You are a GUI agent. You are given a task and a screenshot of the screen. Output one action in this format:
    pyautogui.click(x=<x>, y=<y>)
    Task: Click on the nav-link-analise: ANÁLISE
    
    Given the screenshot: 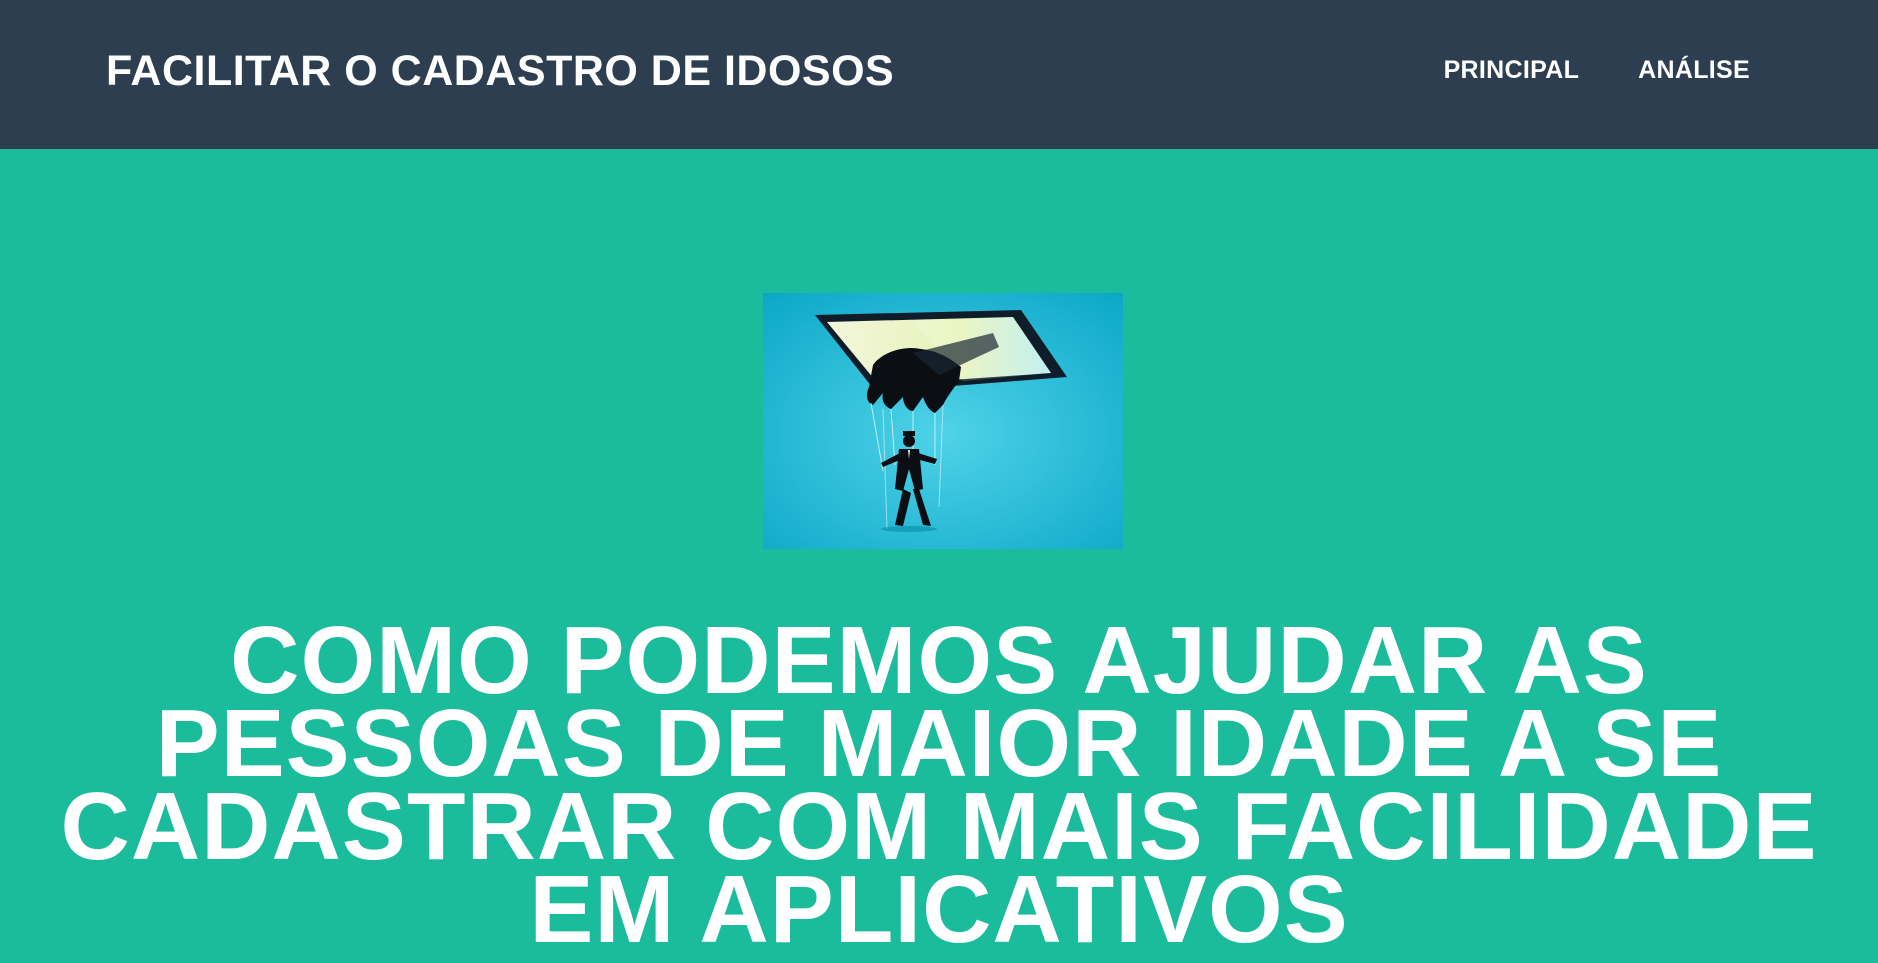 What is the action you would take?
    pyautogui.click(x=1694, y=70)
    